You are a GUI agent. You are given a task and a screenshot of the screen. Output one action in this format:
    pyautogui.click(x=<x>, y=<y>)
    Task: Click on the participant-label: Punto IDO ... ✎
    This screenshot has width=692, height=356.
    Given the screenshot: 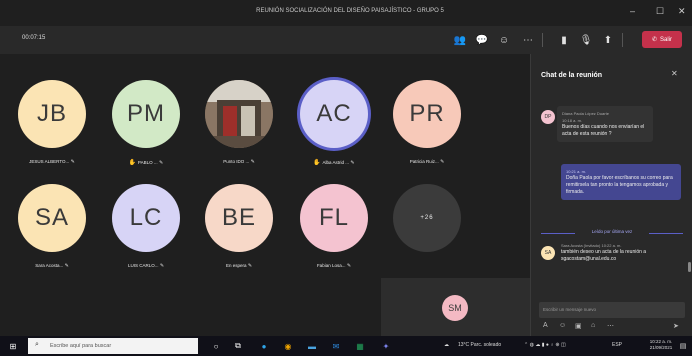 What is the action you would take?
    pyautogui.click(x=239, y=162)
    